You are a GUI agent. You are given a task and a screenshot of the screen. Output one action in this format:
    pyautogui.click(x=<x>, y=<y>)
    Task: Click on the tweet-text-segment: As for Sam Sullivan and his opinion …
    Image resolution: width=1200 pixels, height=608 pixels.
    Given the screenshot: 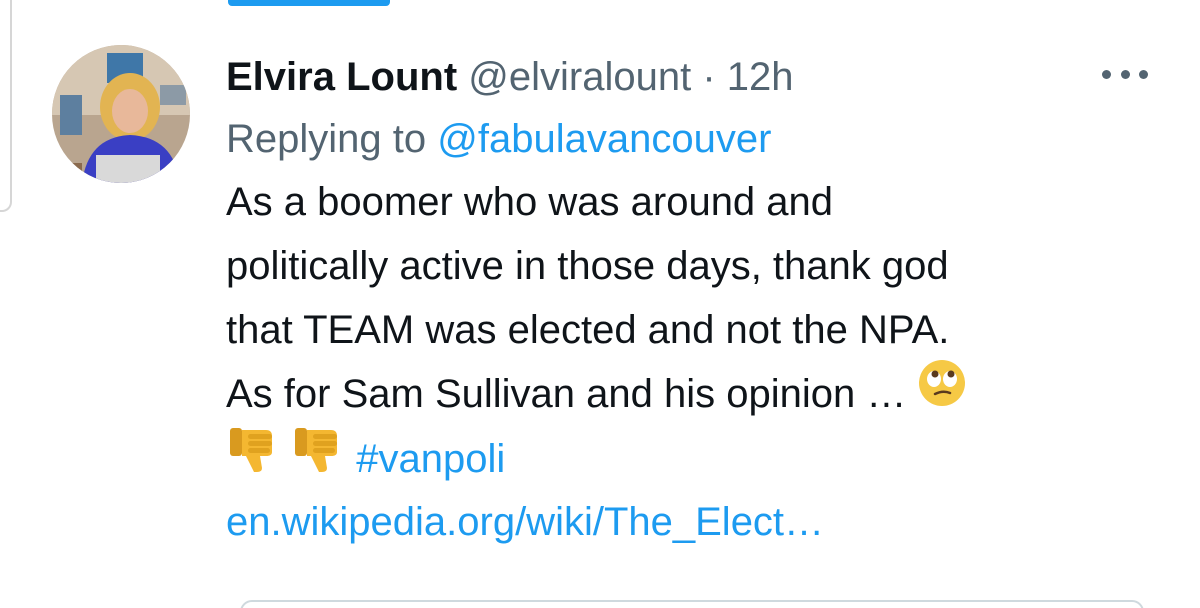 What is the action you would take?
    pyautogui.click(x=566, y=394)
    